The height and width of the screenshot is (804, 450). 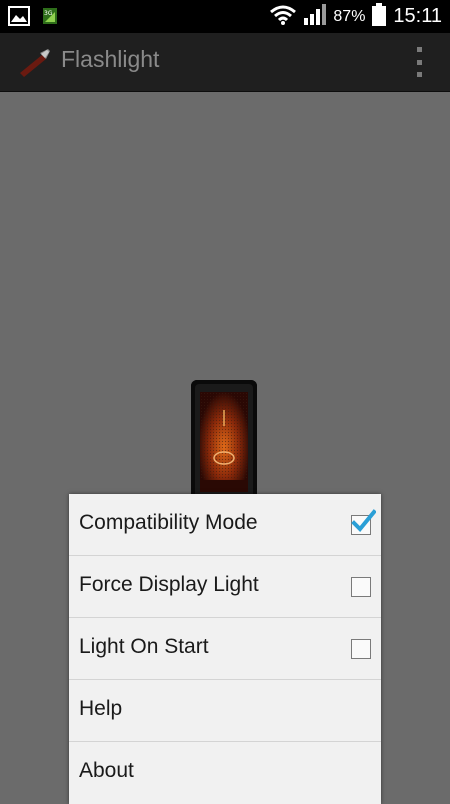 What do you see at coordinates (225, 62) in the screenshot?
I see `action-bar: Flashlight` at bounding box center [225, 62].